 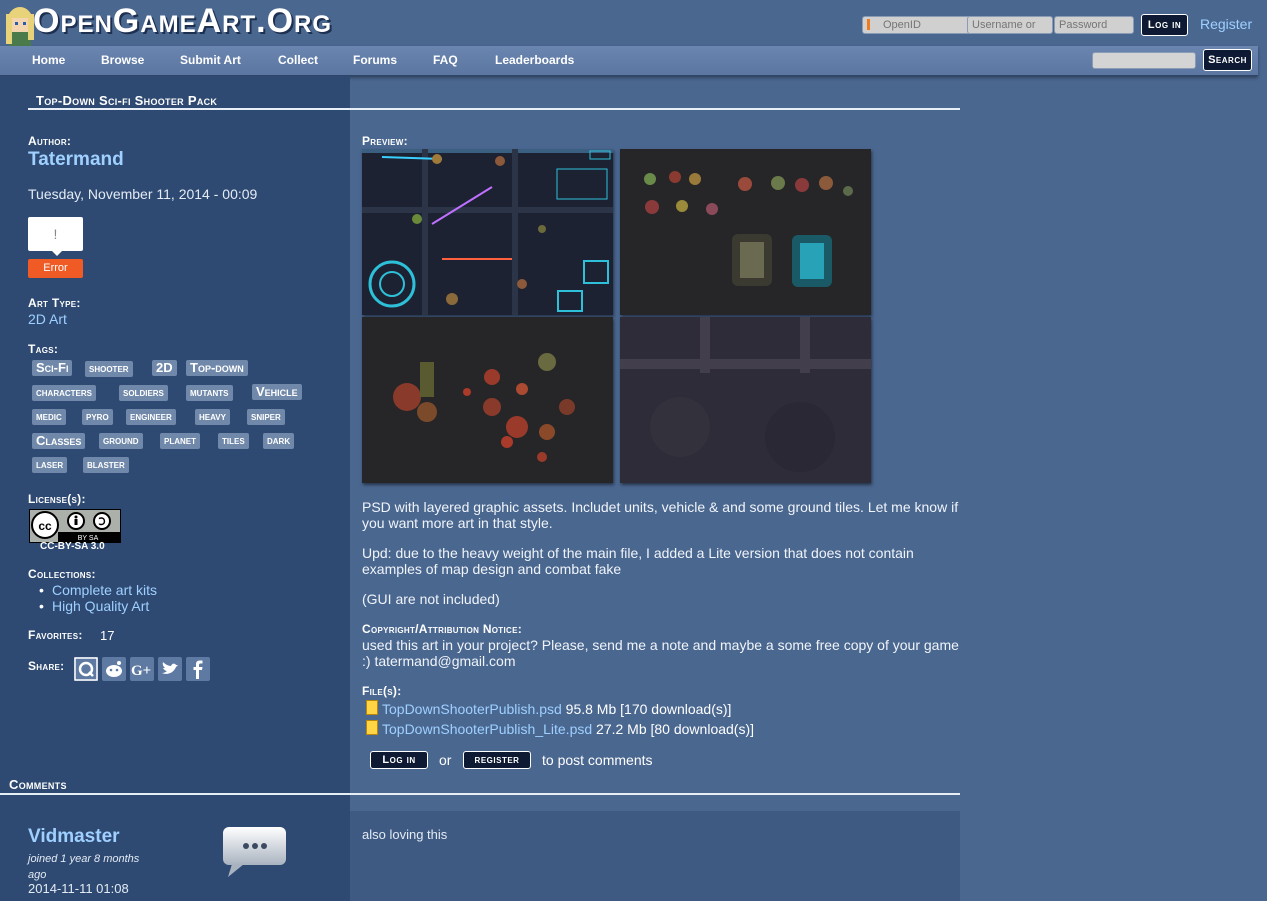 I want to click on tag-engineer: engineer, so click(x=151, y=417).